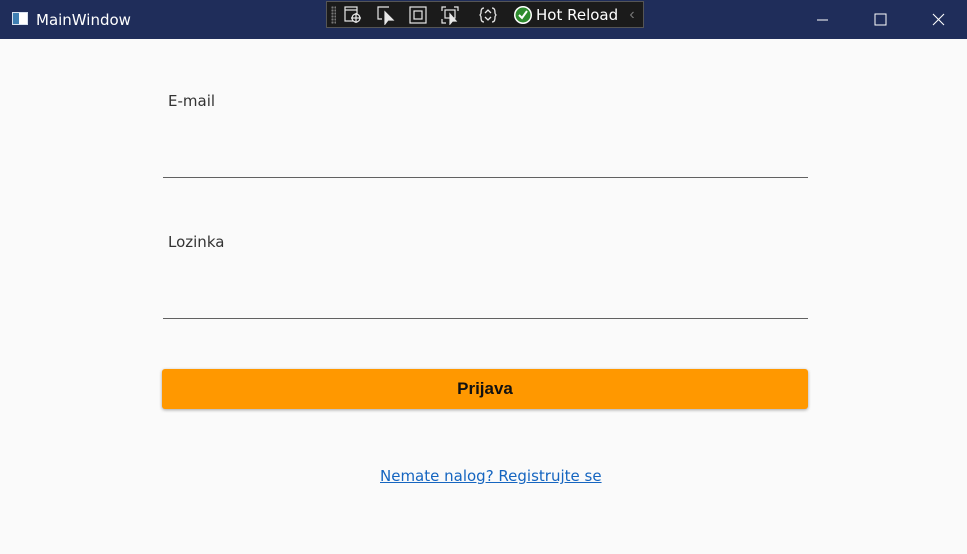 The image size is (967, 554). Describe the element at coordinates (822, 19) in the screenshot. I see `minimize-button` at that location.